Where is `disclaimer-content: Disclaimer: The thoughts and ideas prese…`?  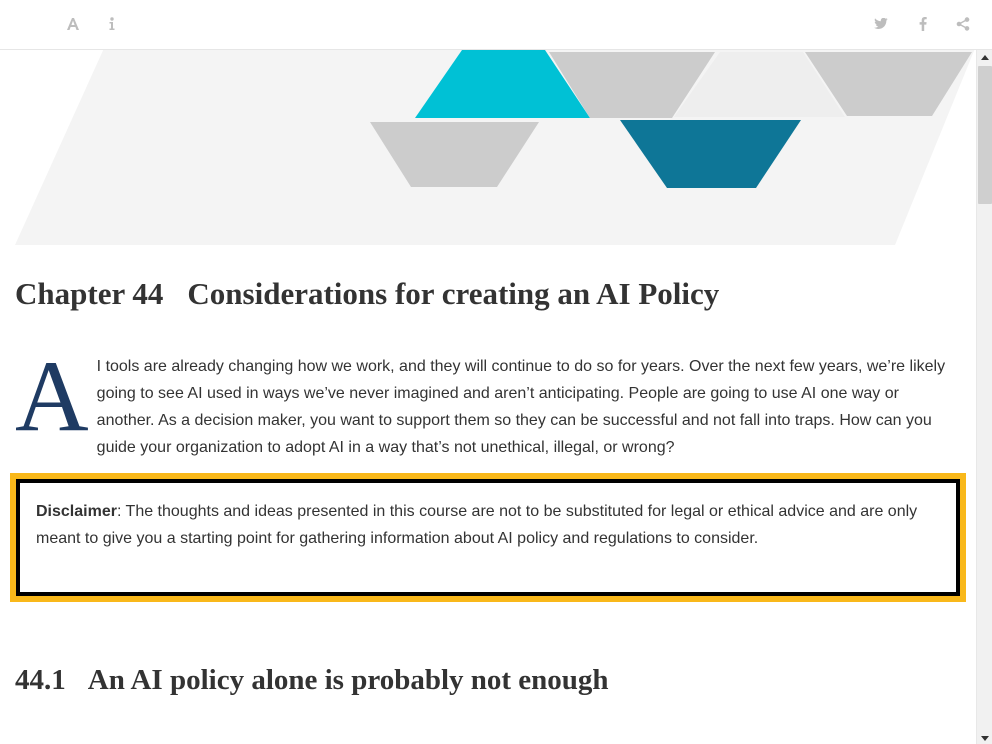
disclaimer-content: Disclaimer: The thoughts and ideas prese… is located at coordinates (488, 537).